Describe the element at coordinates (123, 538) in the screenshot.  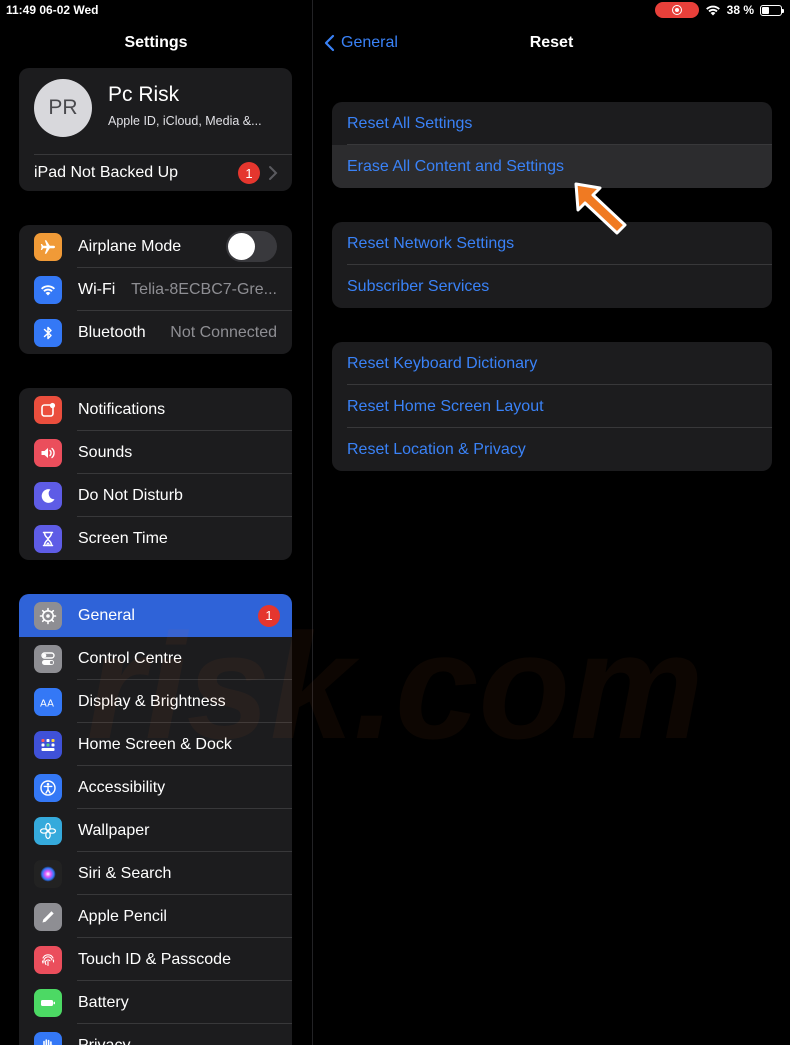
I see `sidebar-item-label: Screen Time` at that location.